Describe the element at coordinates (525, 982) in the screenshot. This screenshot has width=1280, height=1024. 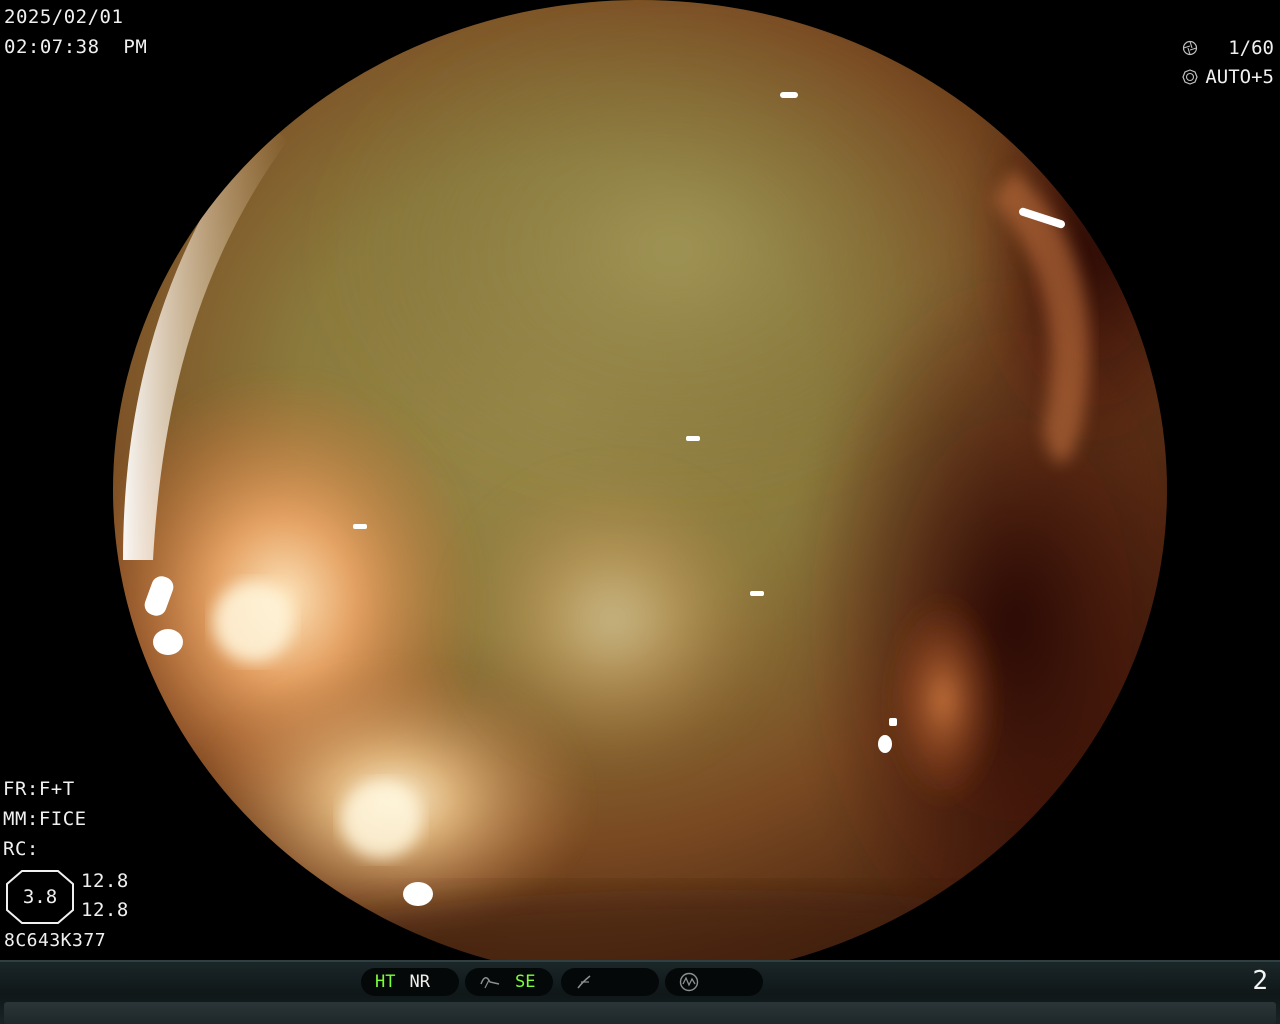
I see `se-label: SE` at that location.